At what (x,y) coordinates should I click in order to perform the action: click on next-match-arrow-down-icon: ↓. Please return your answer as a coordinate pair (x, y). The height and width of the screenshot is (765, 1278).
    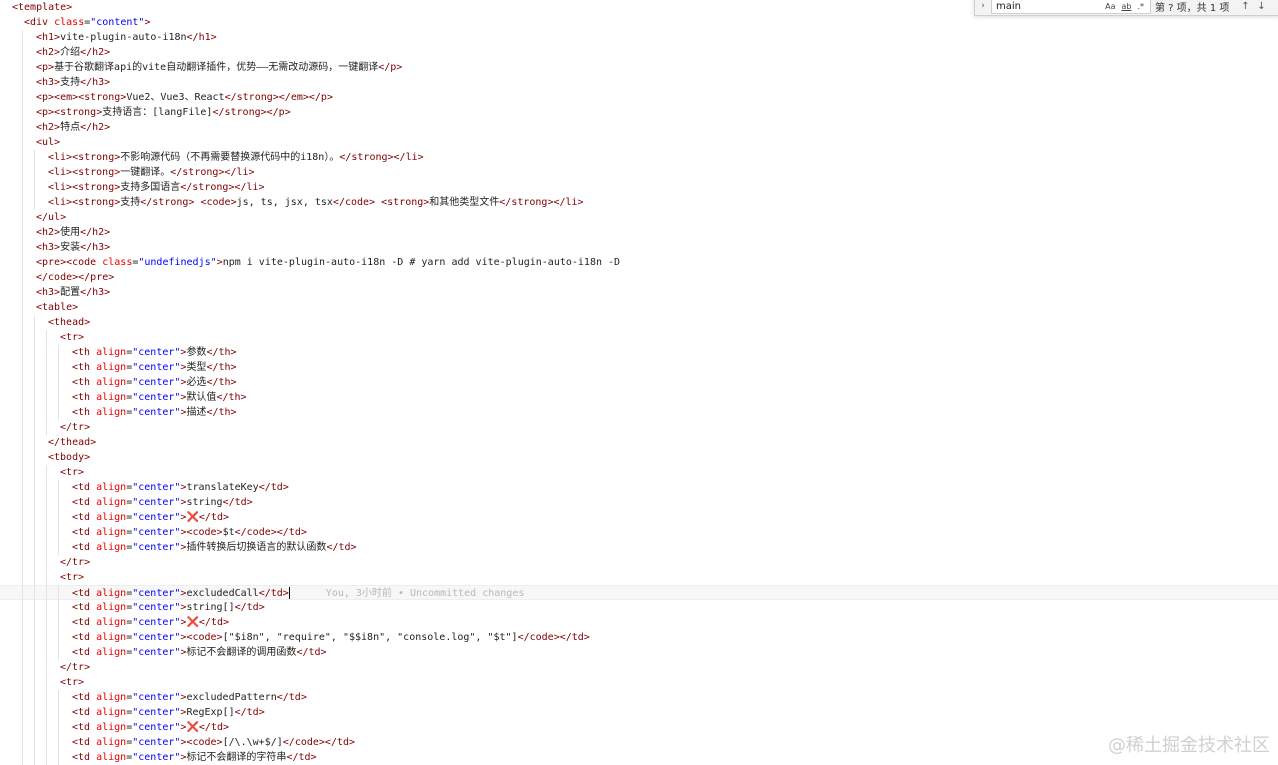
    Looking at the image, I should click on (1261, 6).